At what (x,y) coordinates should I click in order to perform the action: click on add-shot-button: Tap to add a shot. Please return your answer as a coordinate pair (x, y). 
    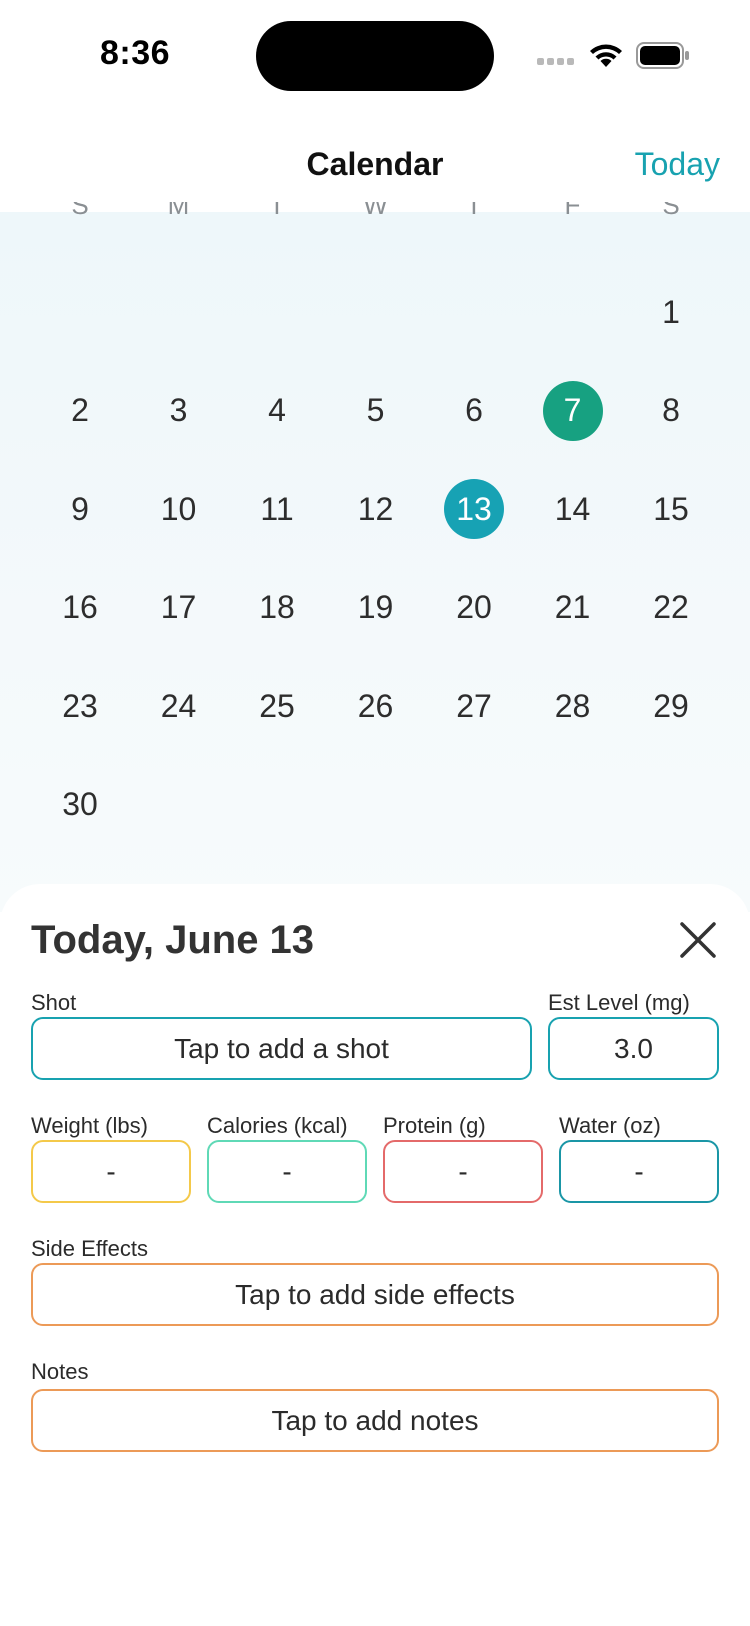
    Looking at the image, I should click on (281, 1048).